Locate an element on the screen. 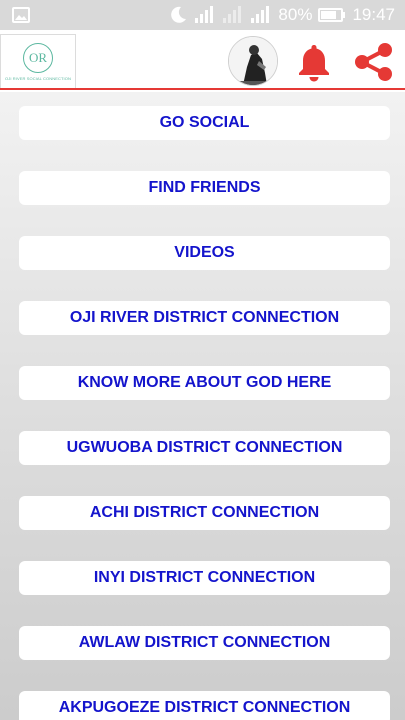 This screenshot has width=405, height=720. app-bar: OR OJI RIVER SOCIAL CONNECTION is located at coordinates (202, 60).